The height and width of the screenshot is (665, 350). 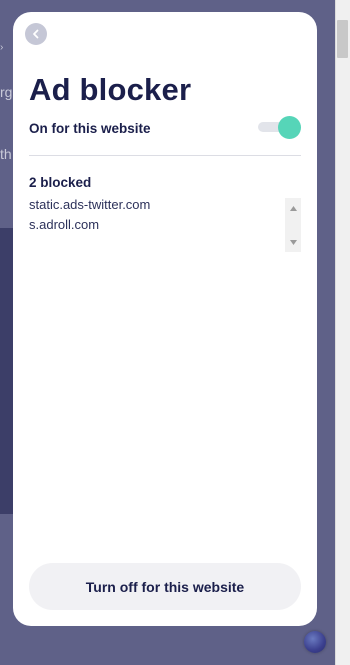 I want to click on blocked-list-box: static.ads-twitter.com s.adroll.com, so click(x=165, y=225).